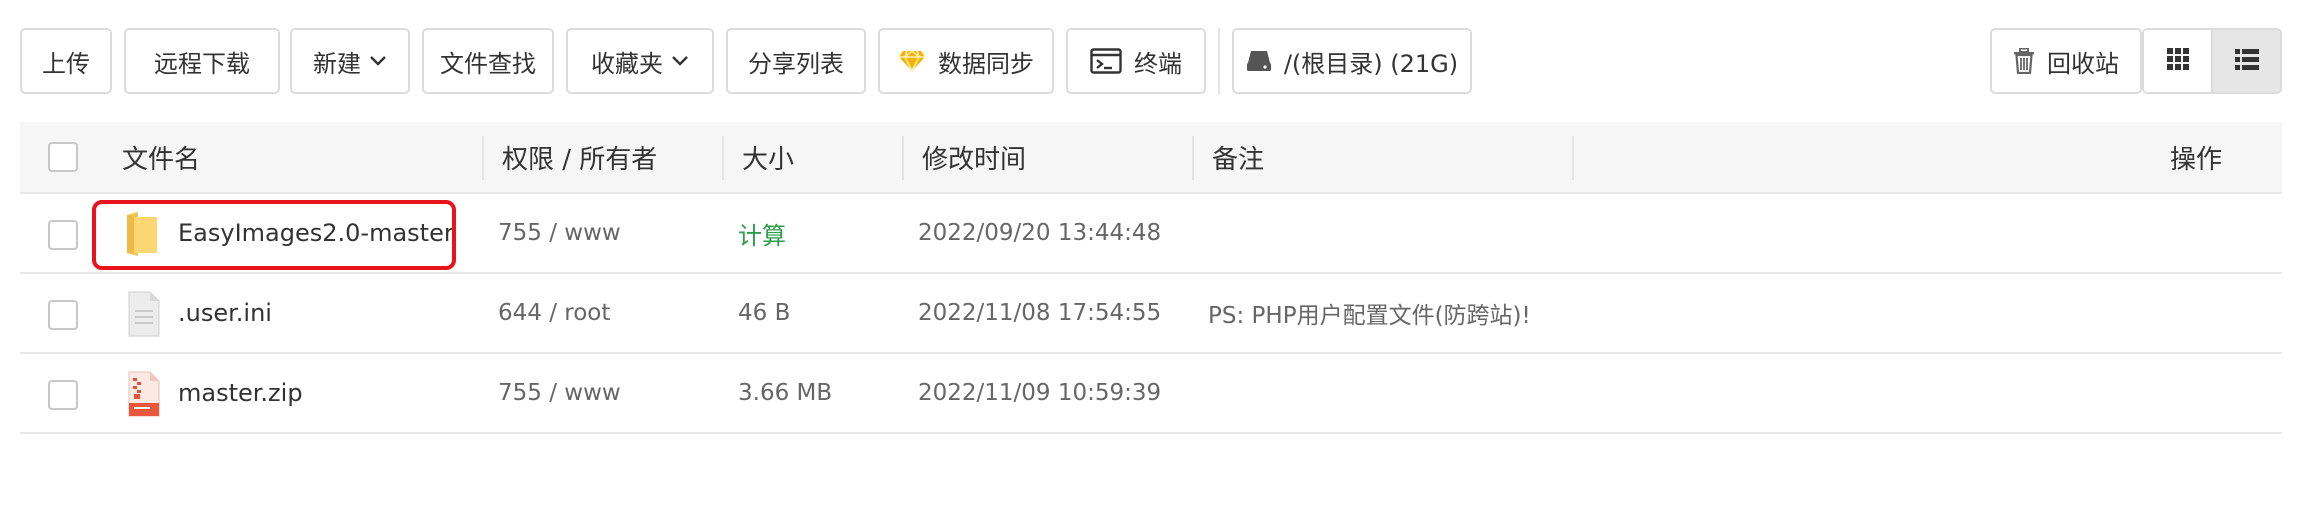 The image size is (2302, 516). I want to click on new-dropdown-button: 新建, so click(350, 61).